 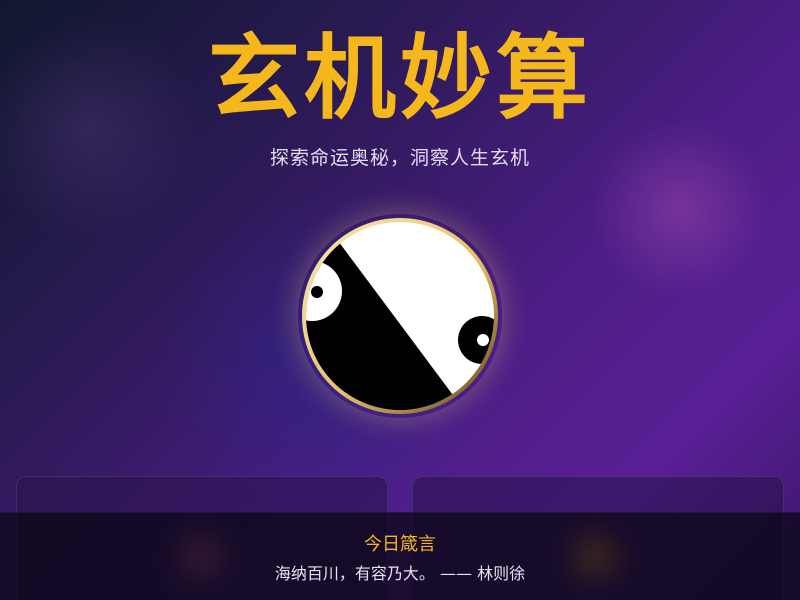 What do you see at coordinates (400, 544) in the screenshot?
I see `daily-quote-label: 今日箴言` at bounding box center [400, 544].